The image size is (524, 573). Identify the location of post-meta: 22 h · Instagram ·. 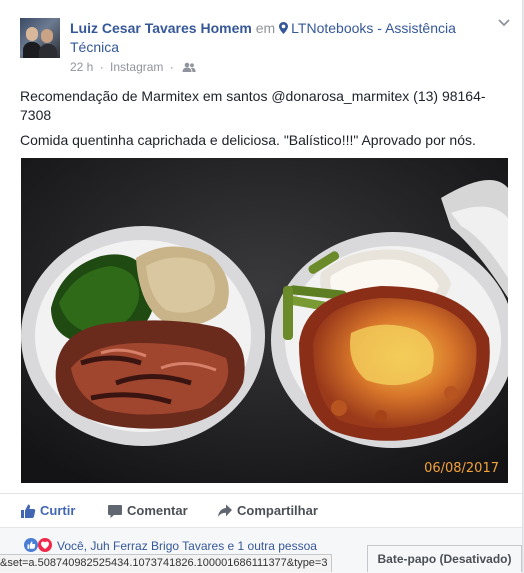
(133, 67).